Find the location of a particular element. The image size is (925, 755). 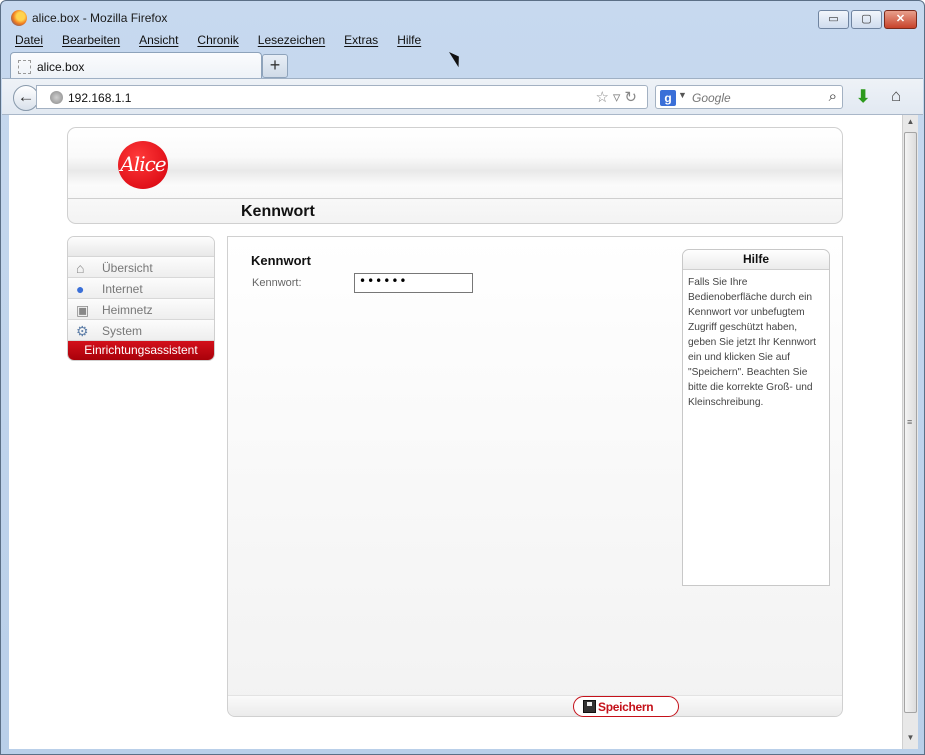

sidebar-item-system: ⚙ System is located at coordinates (141, 330).